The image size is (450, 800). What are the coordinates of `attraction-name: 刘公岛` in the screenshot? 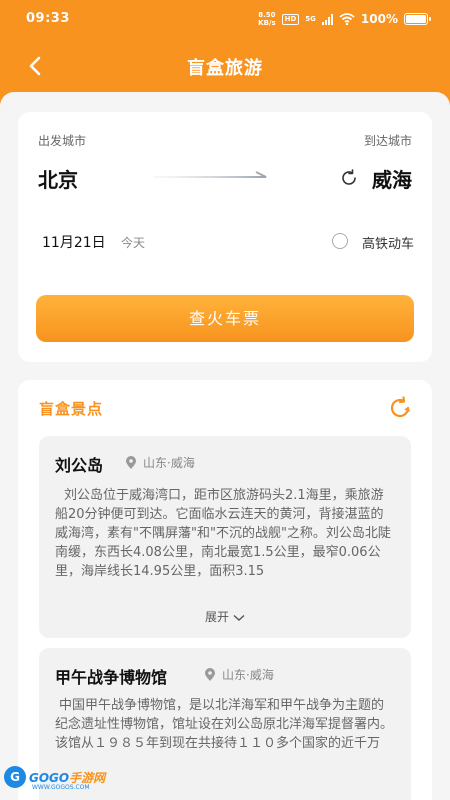 It's located at (79, 465).